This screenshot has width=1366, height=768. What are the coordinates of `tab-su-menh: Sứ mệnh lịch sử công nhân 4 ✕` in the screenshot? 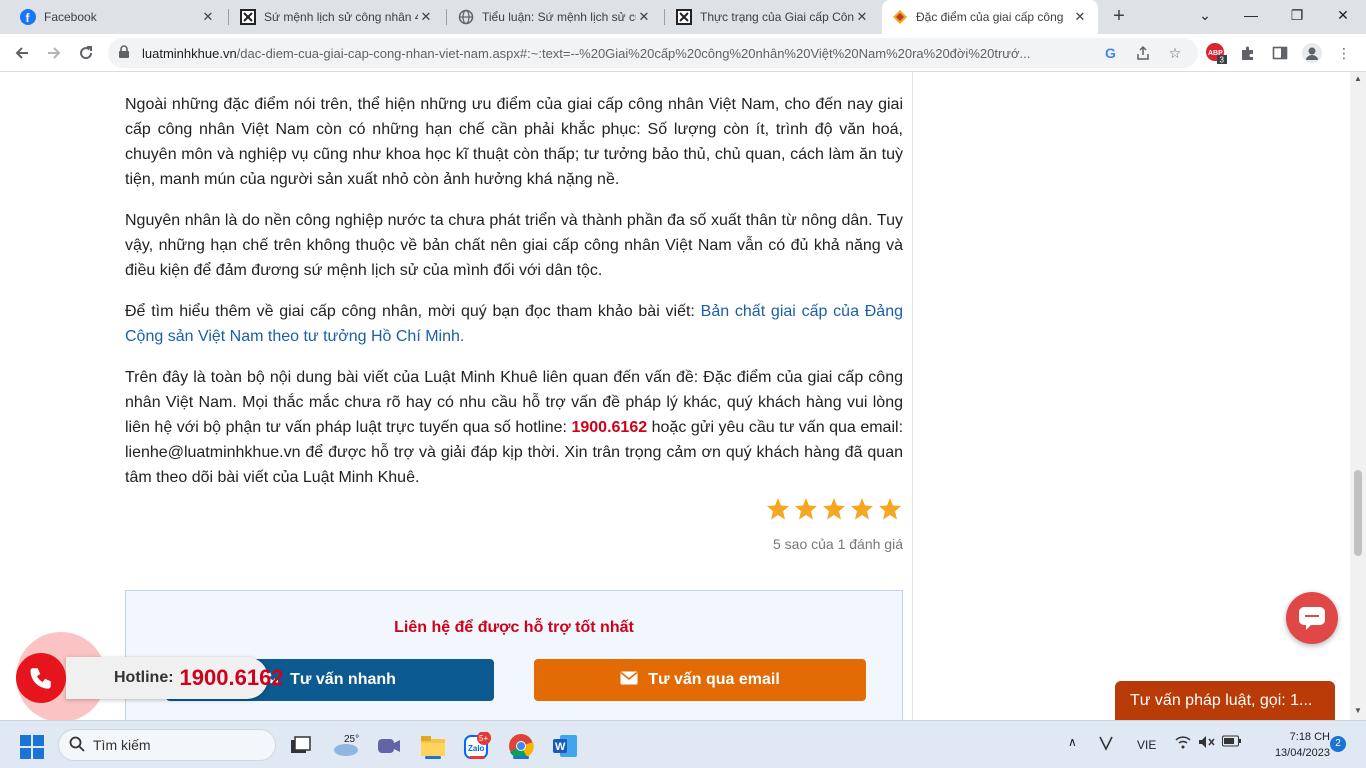 It's located at (337, 17).